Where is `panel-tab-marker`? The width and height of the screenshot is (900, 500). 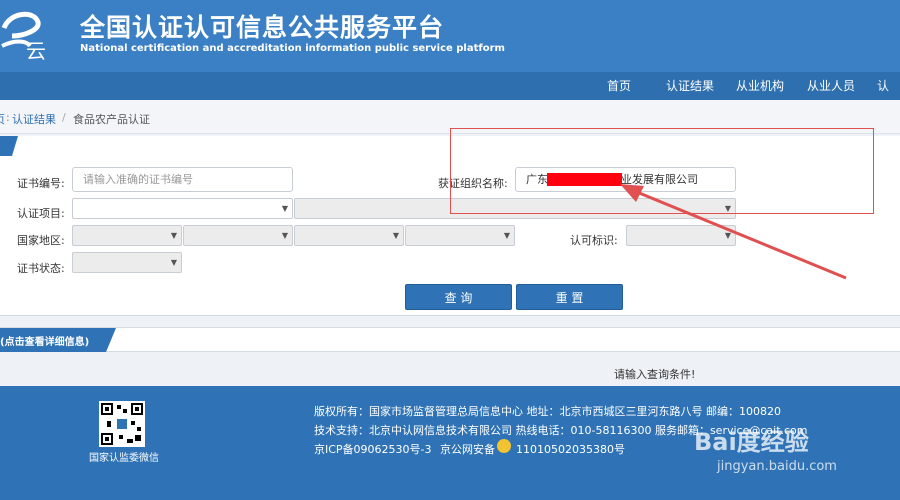
panel-tab-marker is located at coordinates (9, 146).